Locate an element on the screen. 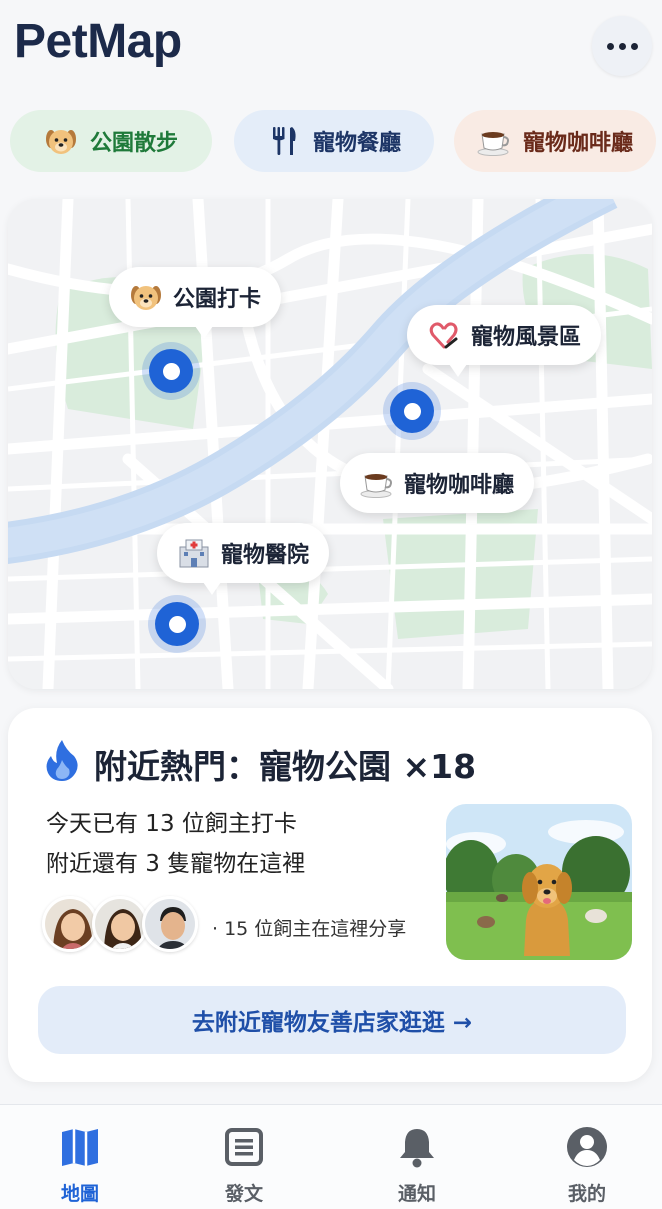 This screenshot has height=1209, width=662. bell-icon is located at coordinates (417, 1147).